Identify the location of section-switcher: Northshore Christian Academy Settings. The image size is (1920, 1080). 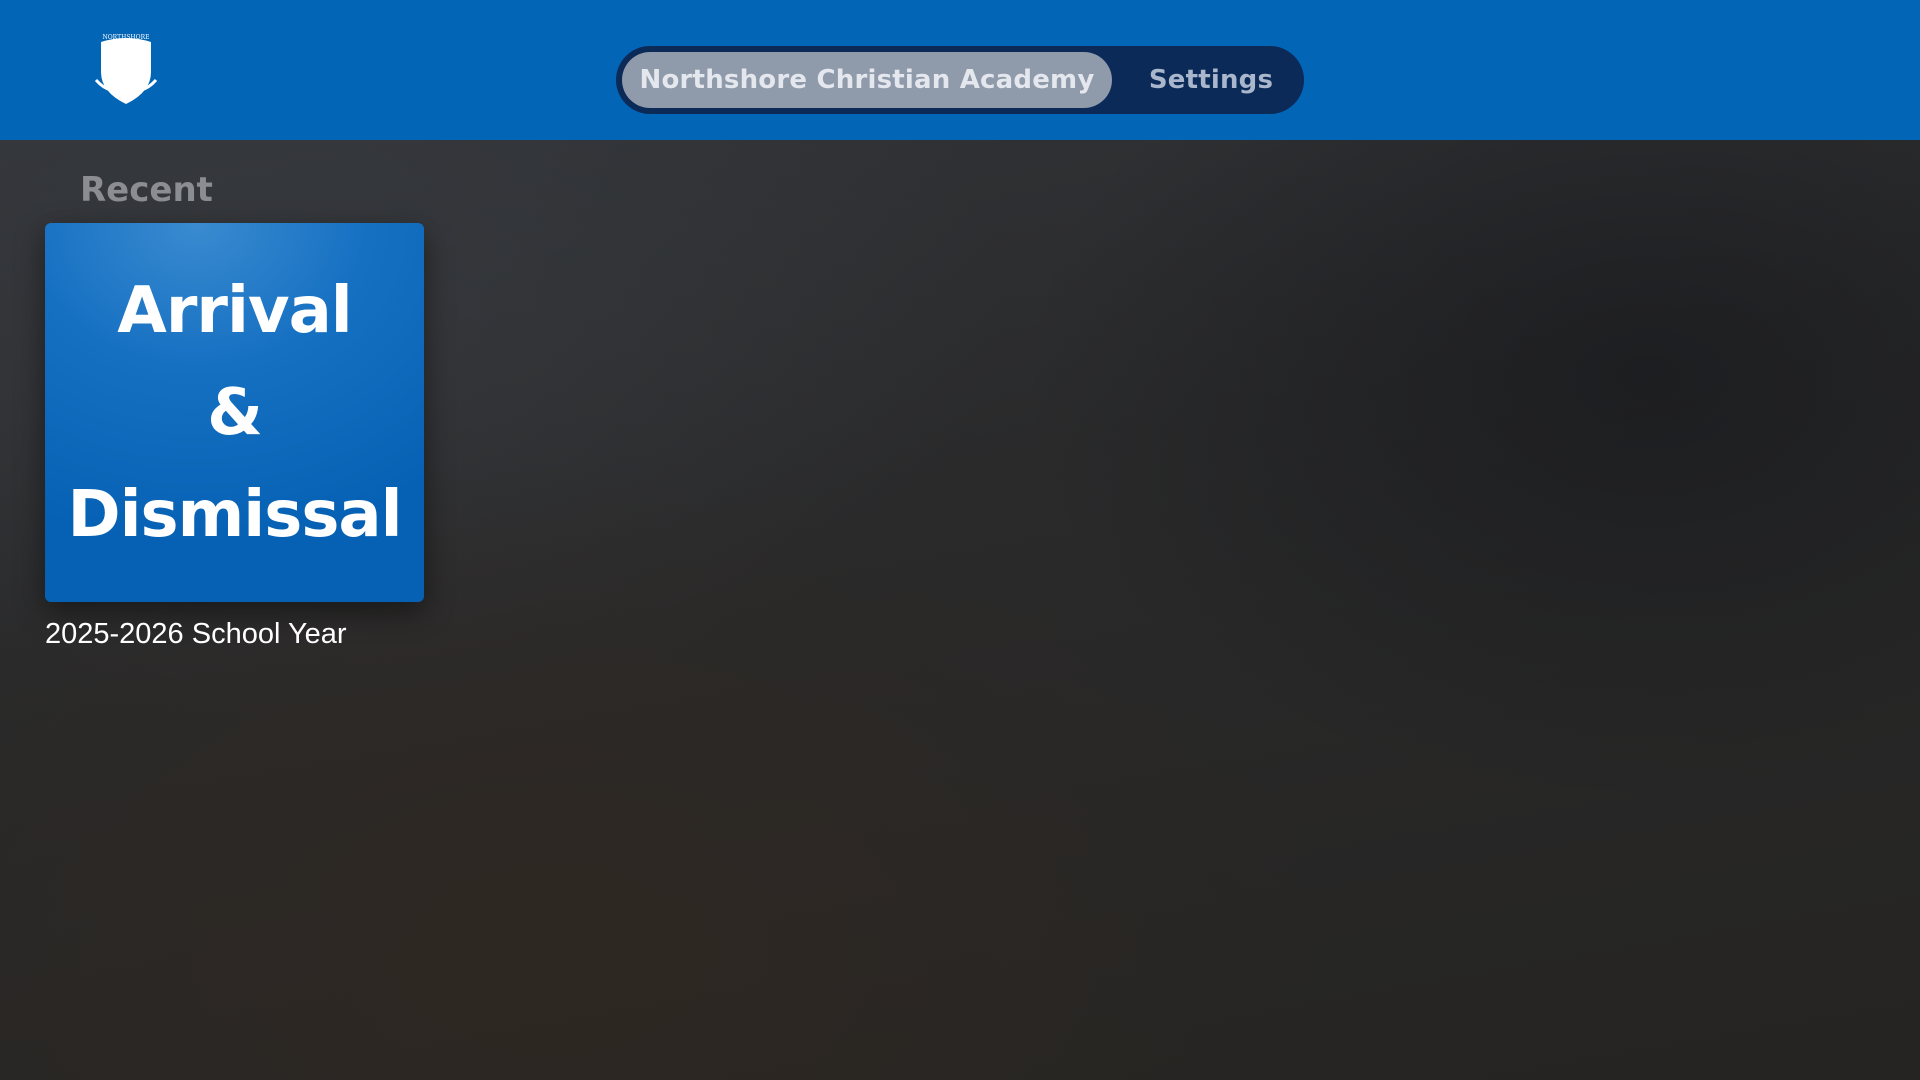
(960, 80).